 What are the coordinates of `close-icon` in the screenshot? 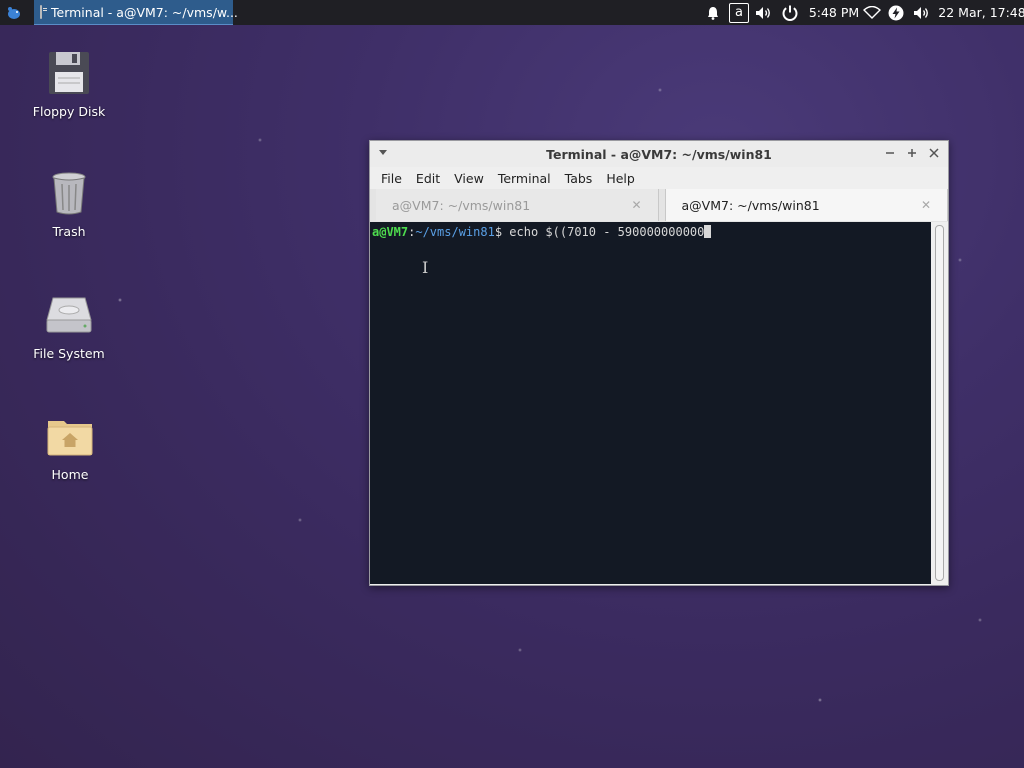 It's located at (934, 153).